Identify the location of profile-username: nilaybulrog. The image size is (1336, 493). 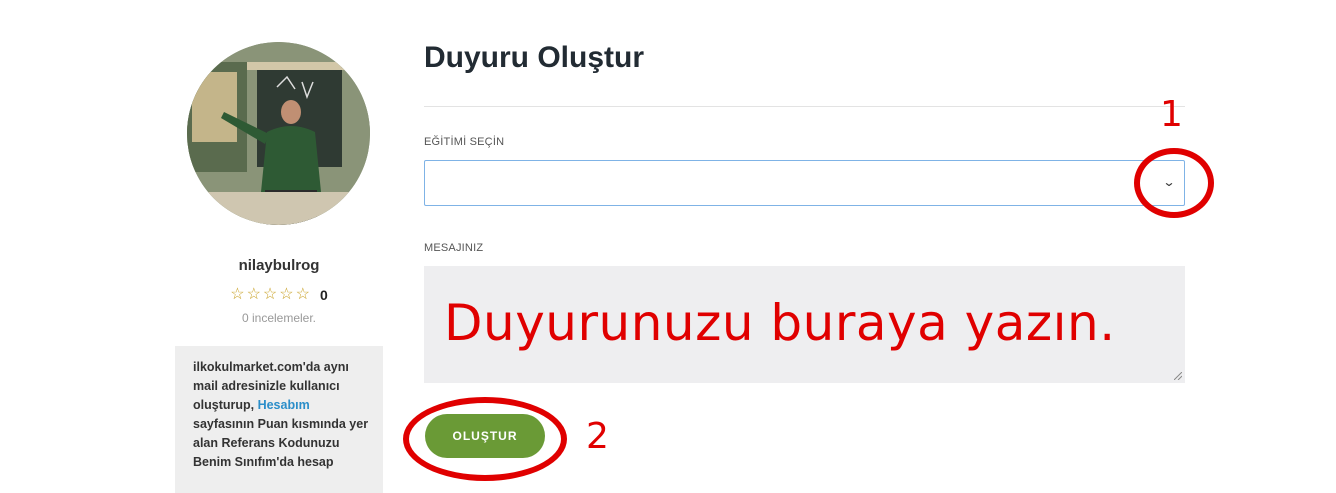
(279, 265).